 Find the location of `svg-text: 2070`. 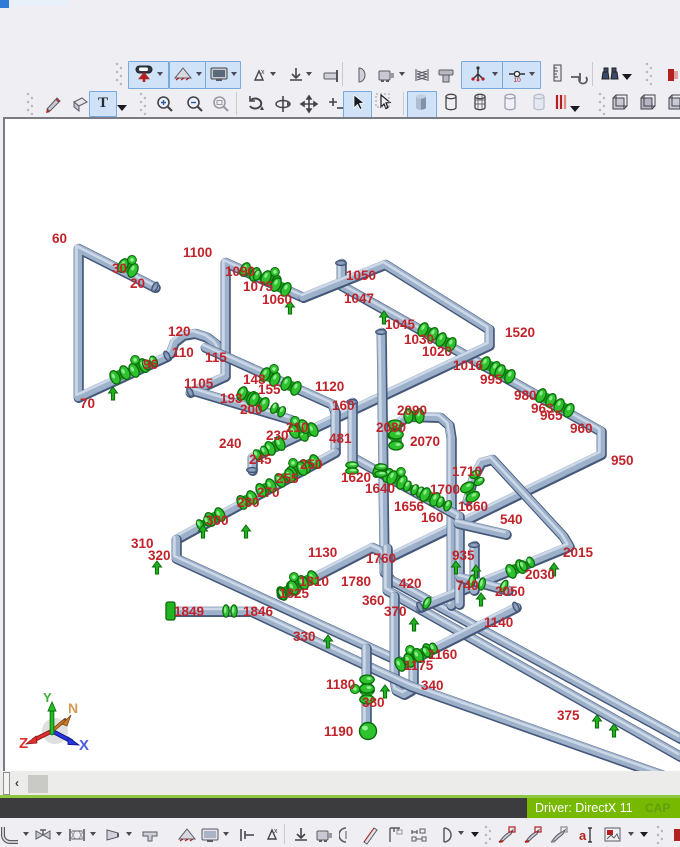

svg-text: 2070 is located at coordinates (425, 441).